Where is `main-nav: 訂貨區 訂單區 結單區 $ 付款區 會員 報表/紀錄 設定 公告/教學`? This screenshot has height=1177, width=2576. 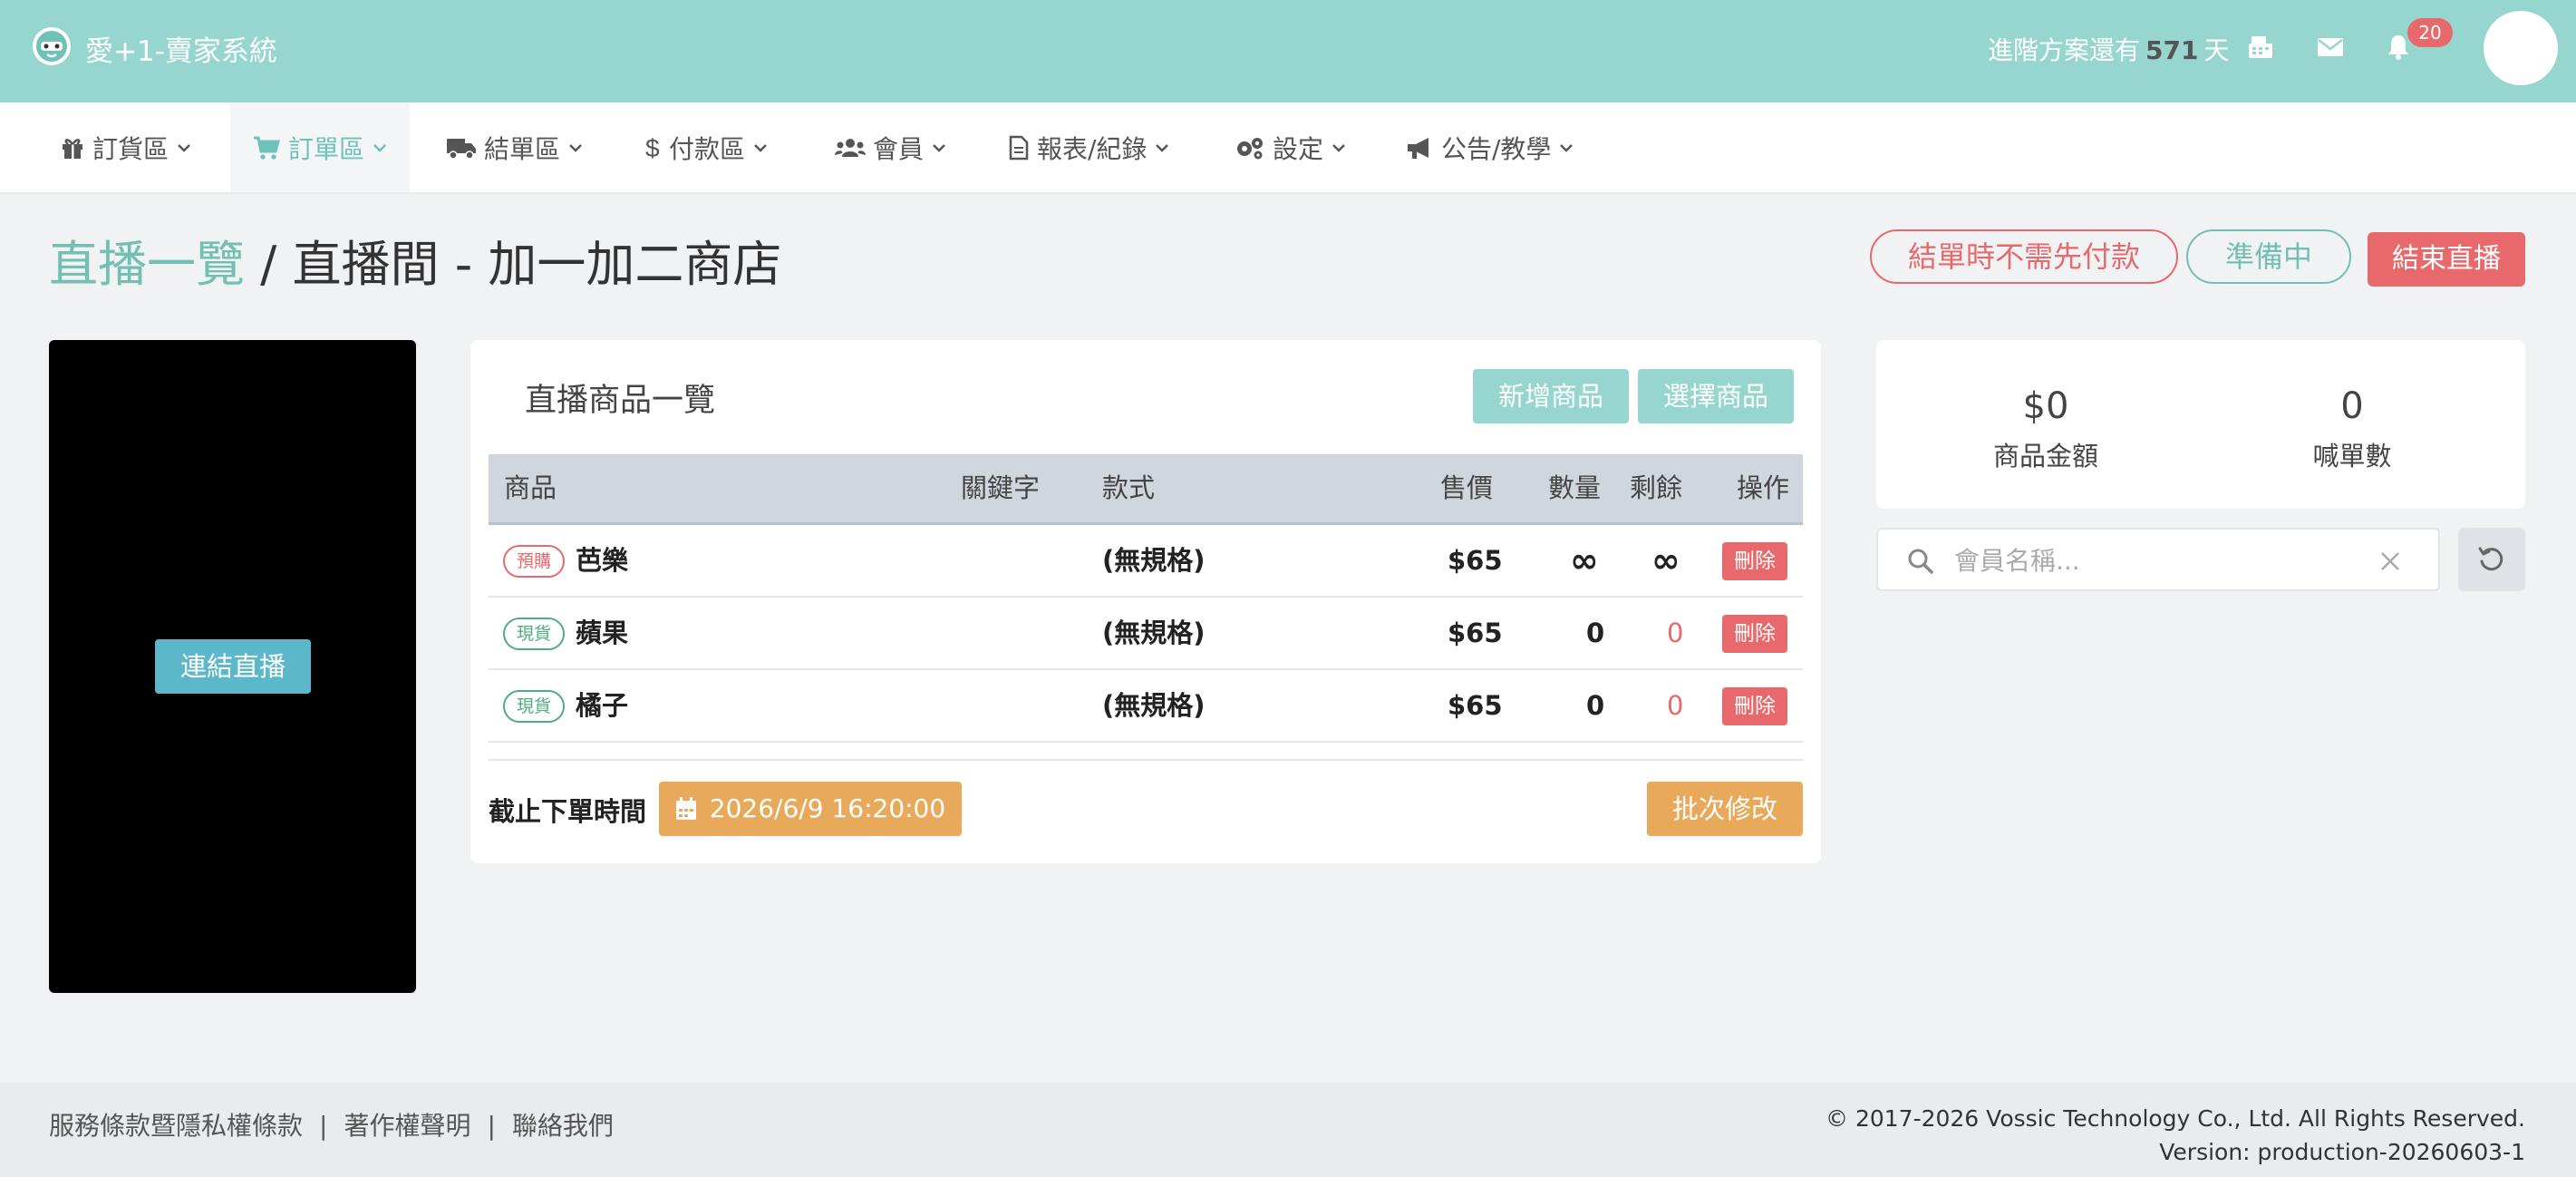 main-nav: 訂貨區 訂單區 結單區 $ 付款區 會員 報表/紀錄 設定 公告/教學 is located at coordinates (1288, 148).